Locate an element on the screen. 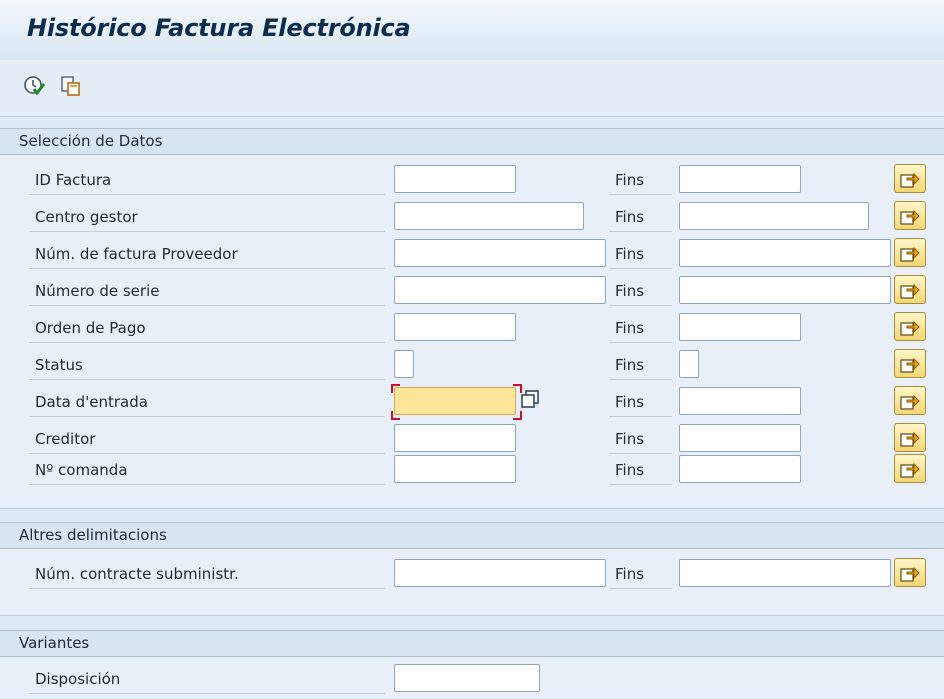 The height and width of the screenshot is (699, 944). page-title: Histórico Factura Electrónica is located at coordinates (219, 28).